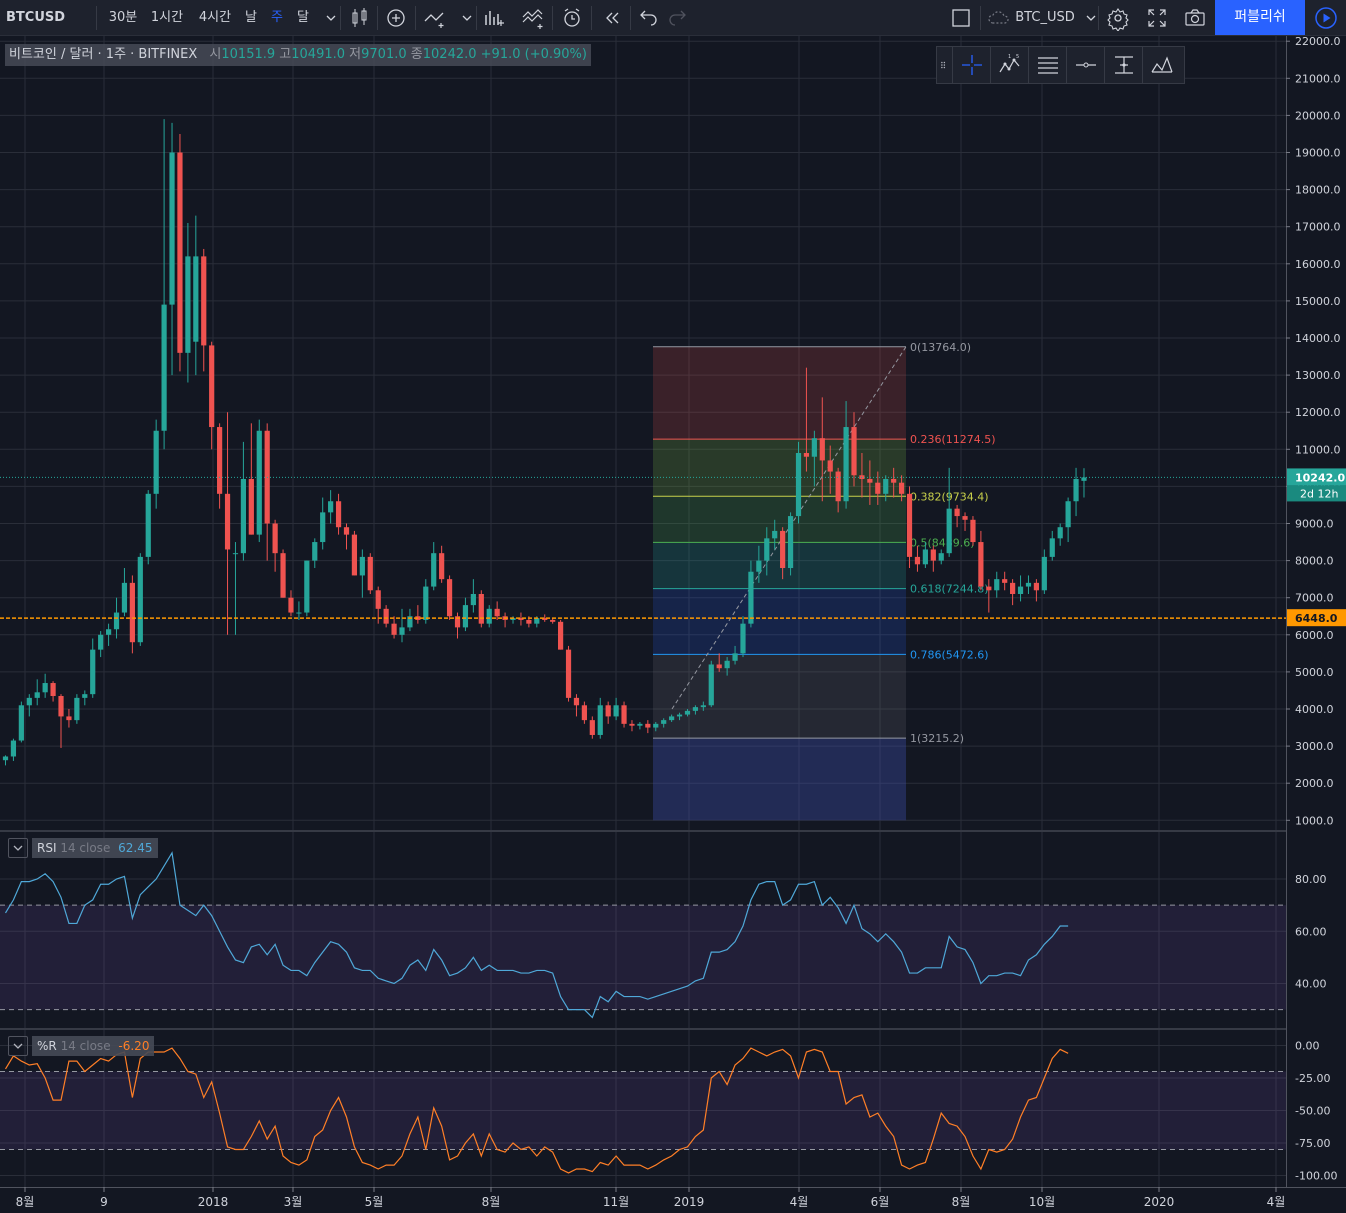 The image size is (1346, 1213). Describe the element at coordinates (945, 65) in the screenshot. I see `drag-handle-icon` at that location.